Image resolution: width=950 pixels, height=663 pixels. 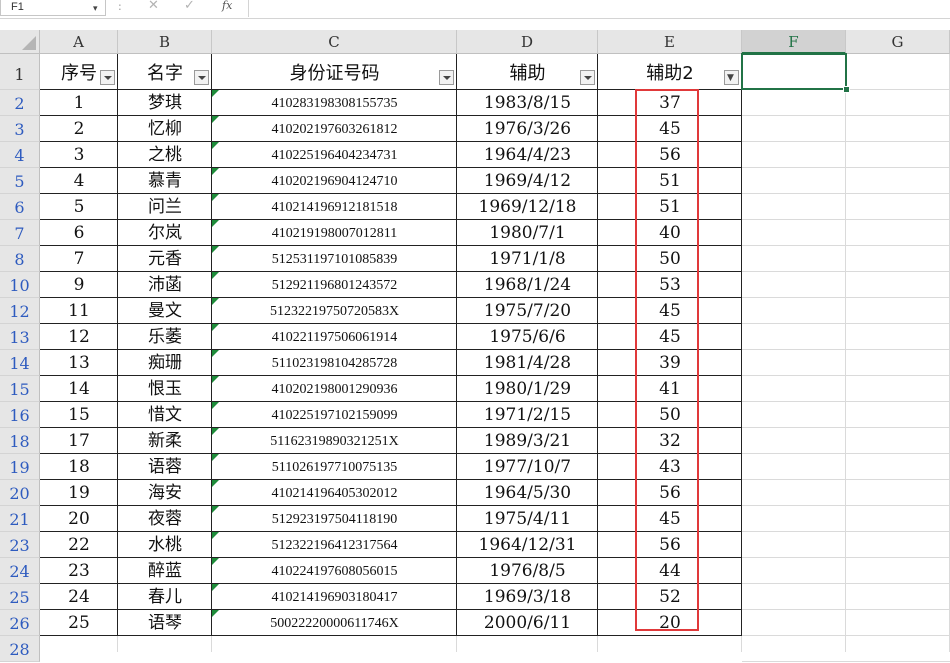 What do you see at coordinates (334, 233) in the screenshot?
I see `cell-id-number: 410219198007012811` at bounding box center [334, 233].